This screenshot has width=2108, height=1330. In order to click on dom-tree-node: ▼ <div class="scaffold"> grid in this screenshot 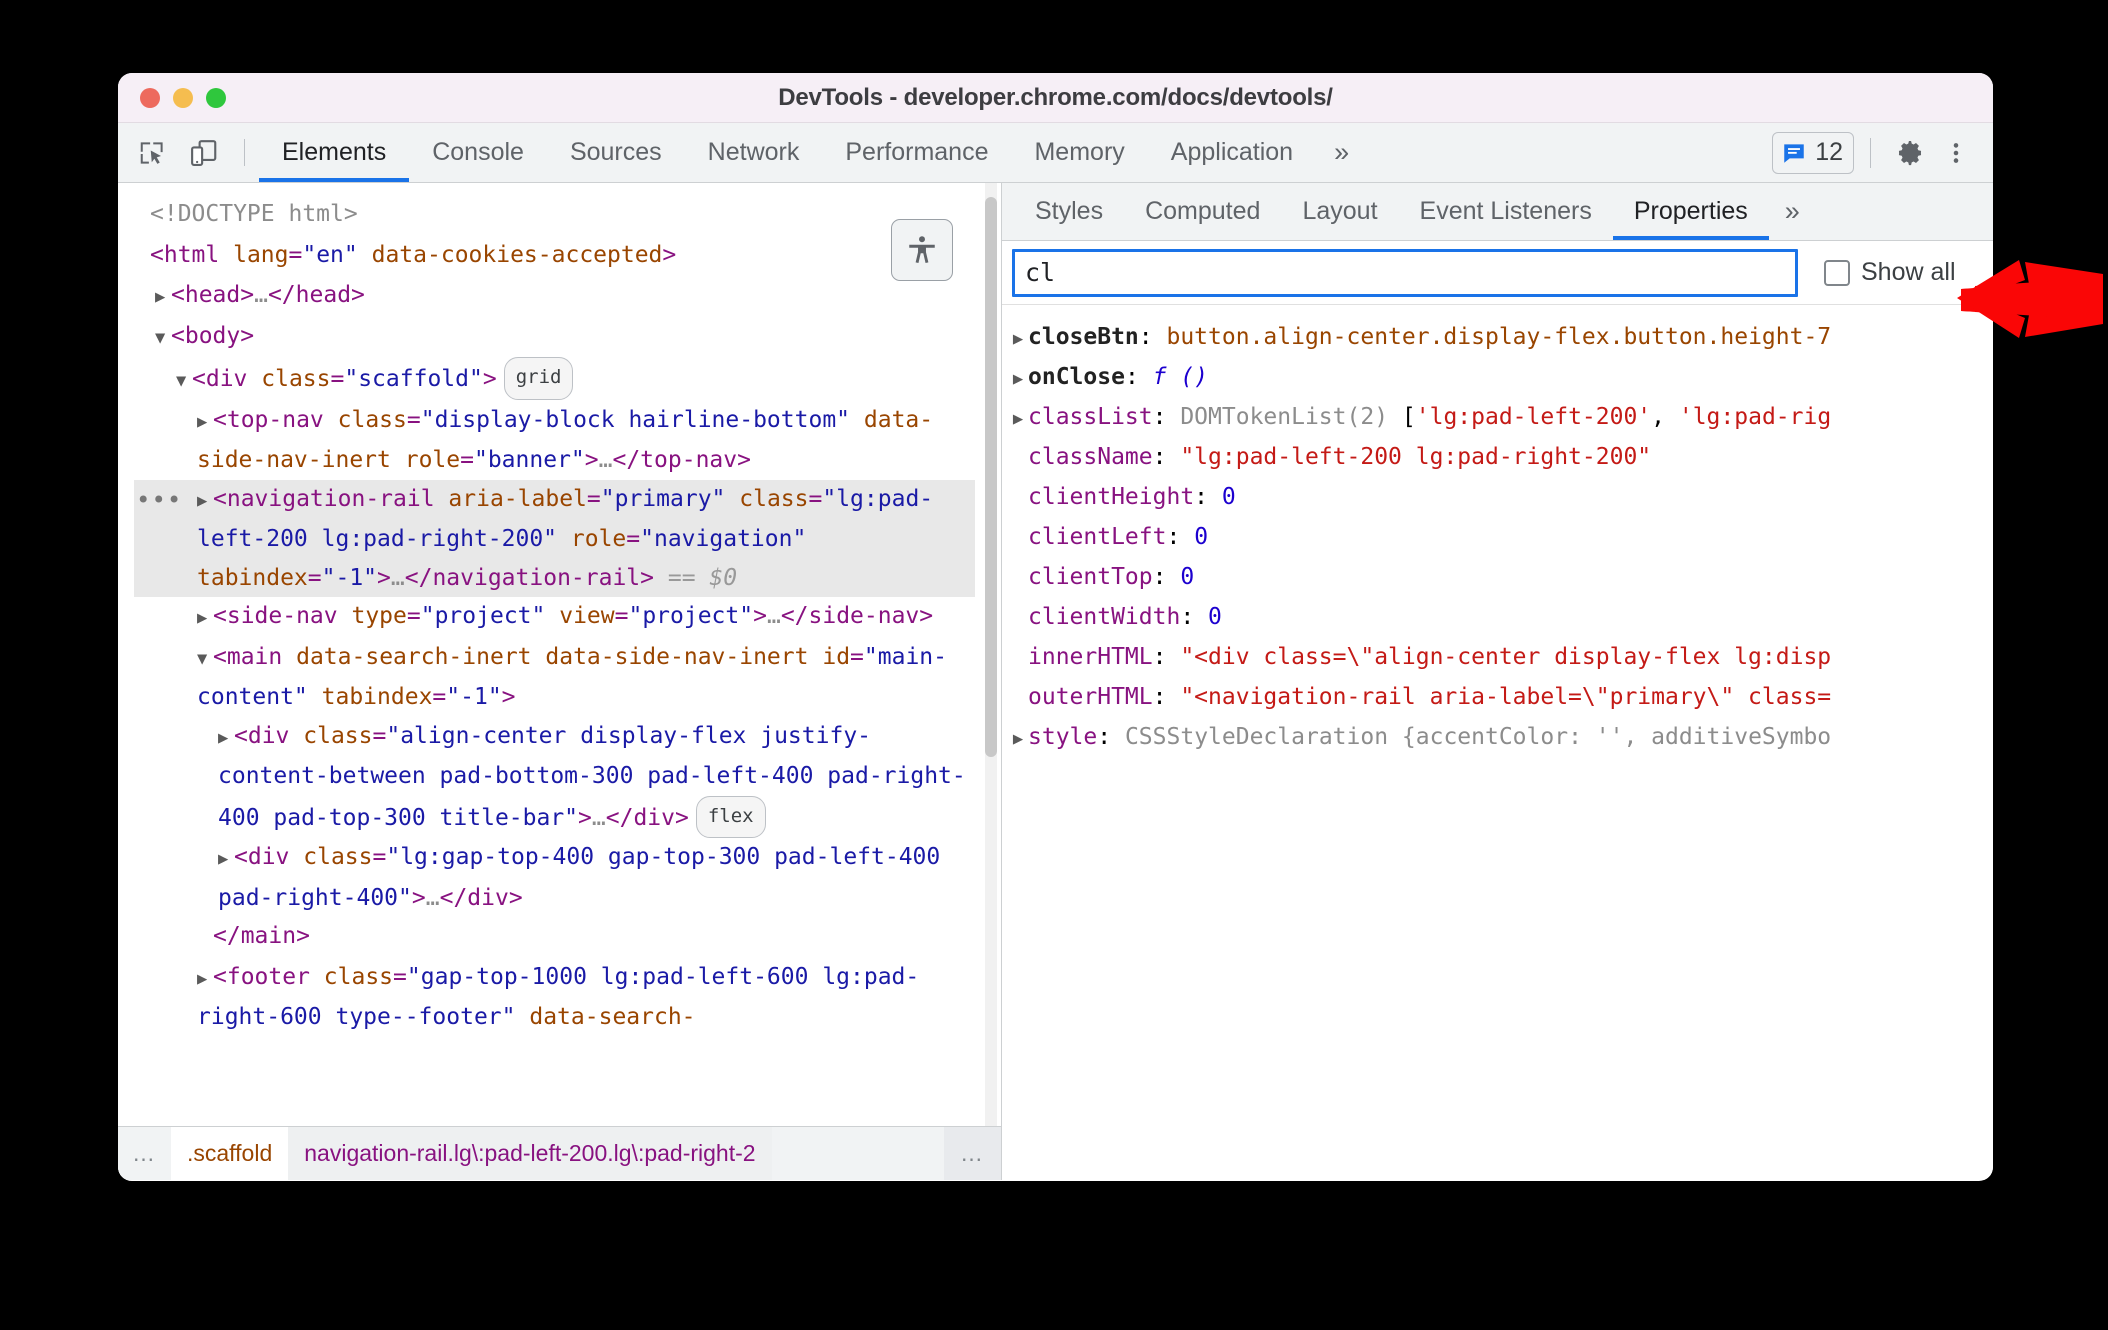, I will do `click(554, 379)`.